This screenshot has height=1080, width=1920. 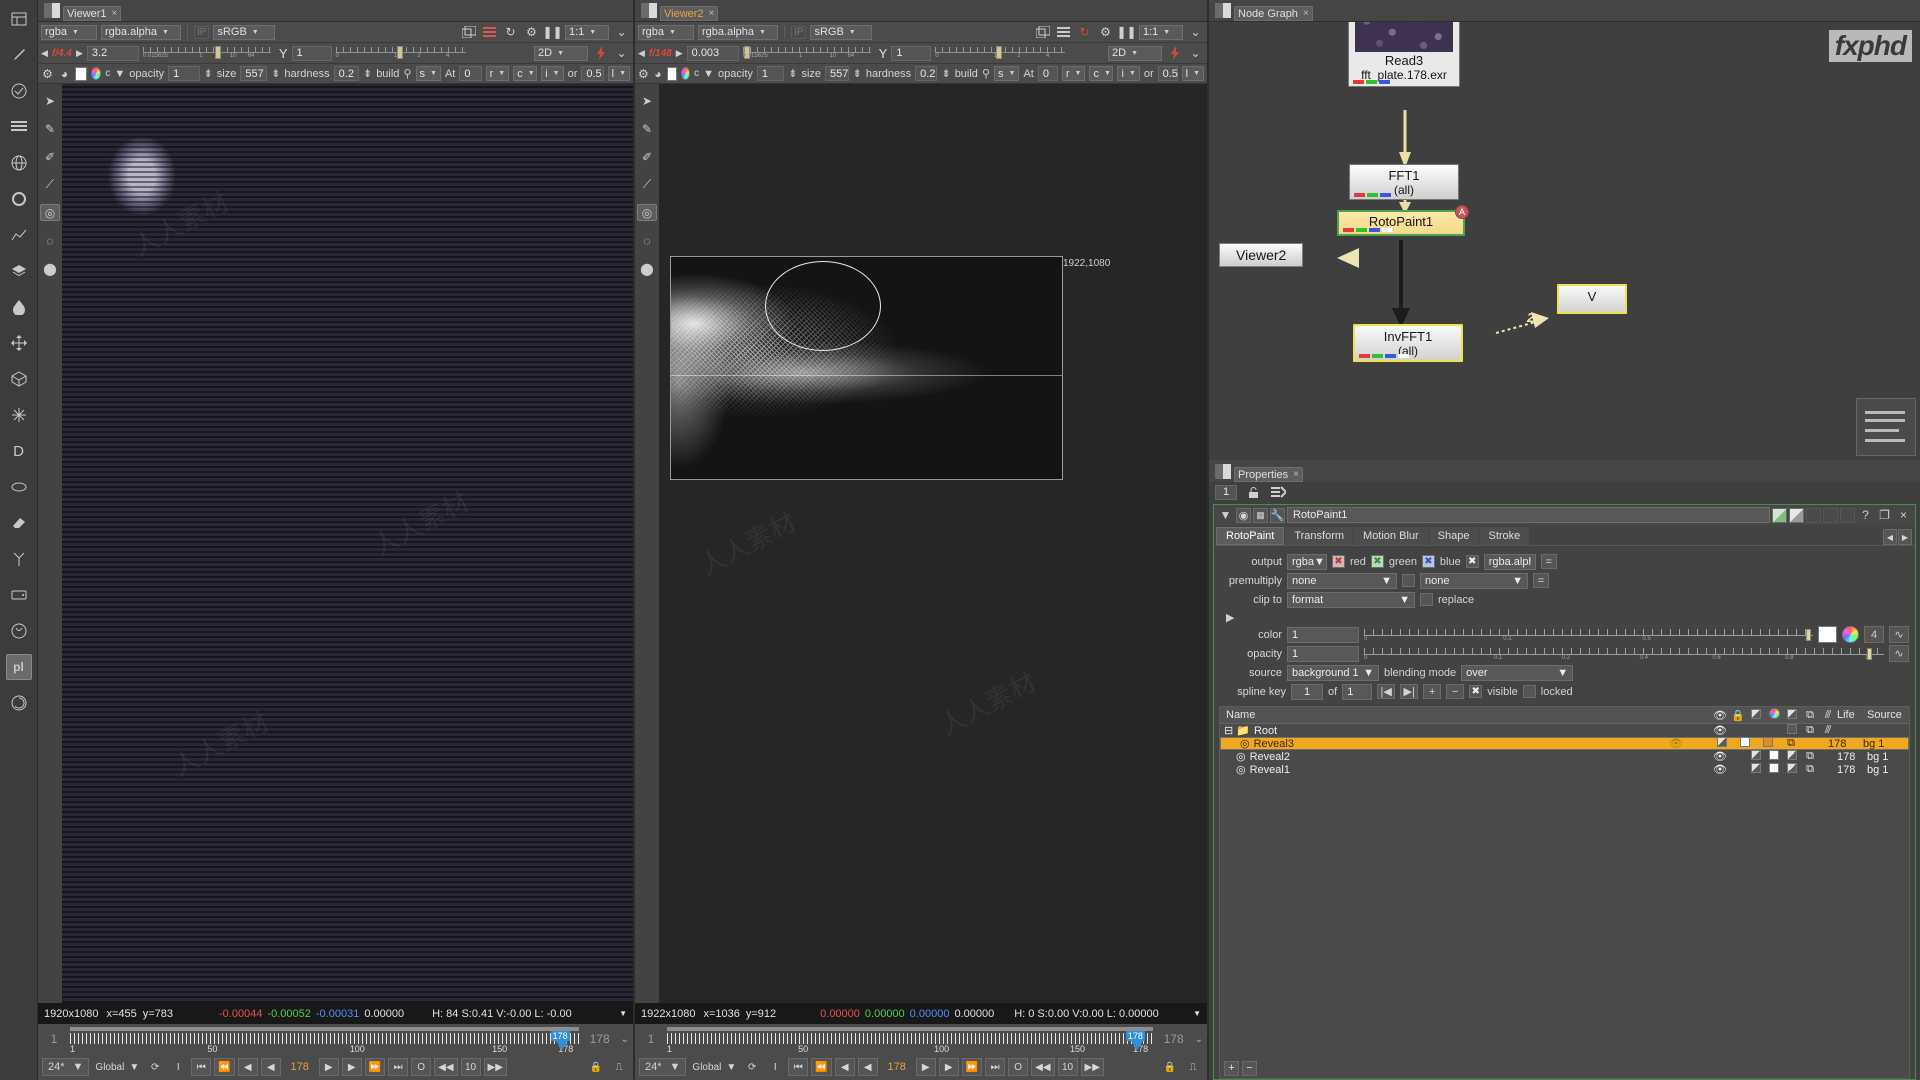 I want to click on viewer1-gamma-slider: 0 1 2 4, so click(x=400, y=53).